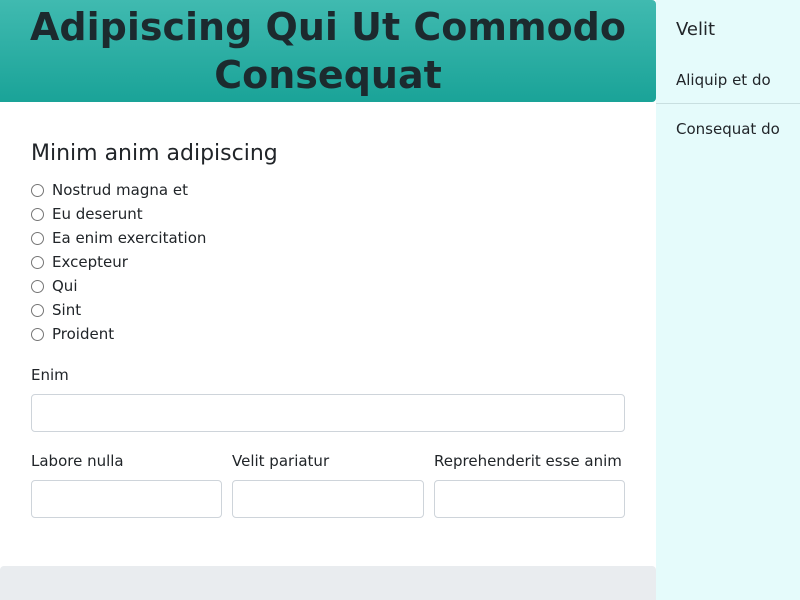  I want to click on sidebar-item-aliquip-et-do: Aliquip et do, so click(728, 80).